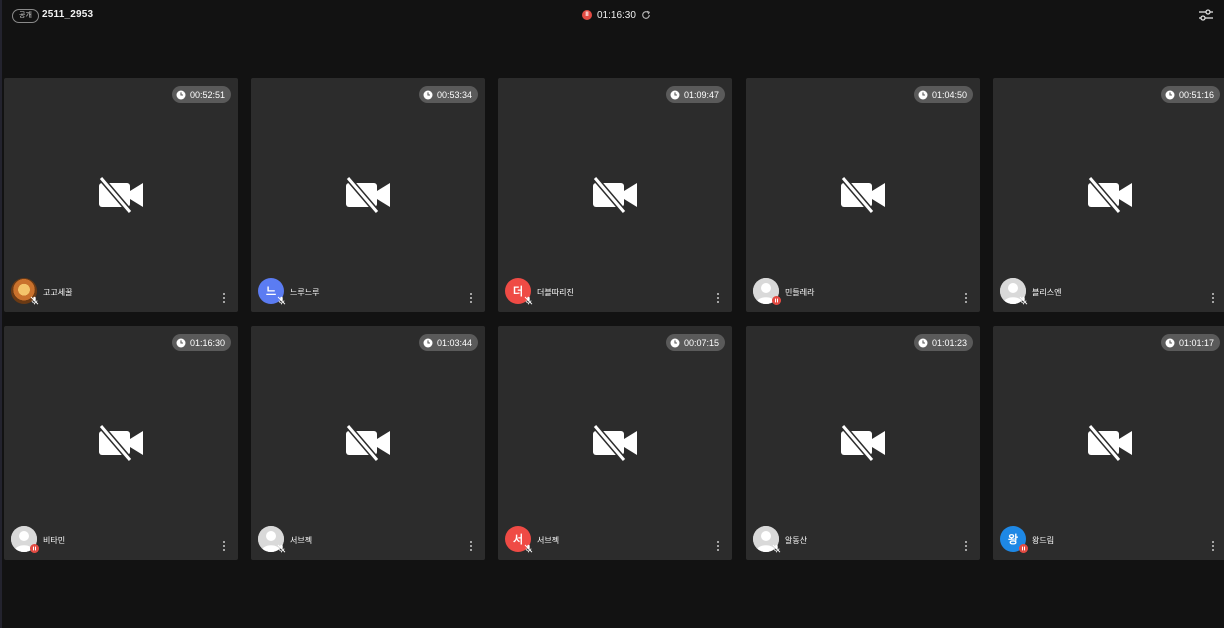 This screenshot has height=628, width=1224. I want to click on participant-duration: 01:01:23, so click(949, 342).